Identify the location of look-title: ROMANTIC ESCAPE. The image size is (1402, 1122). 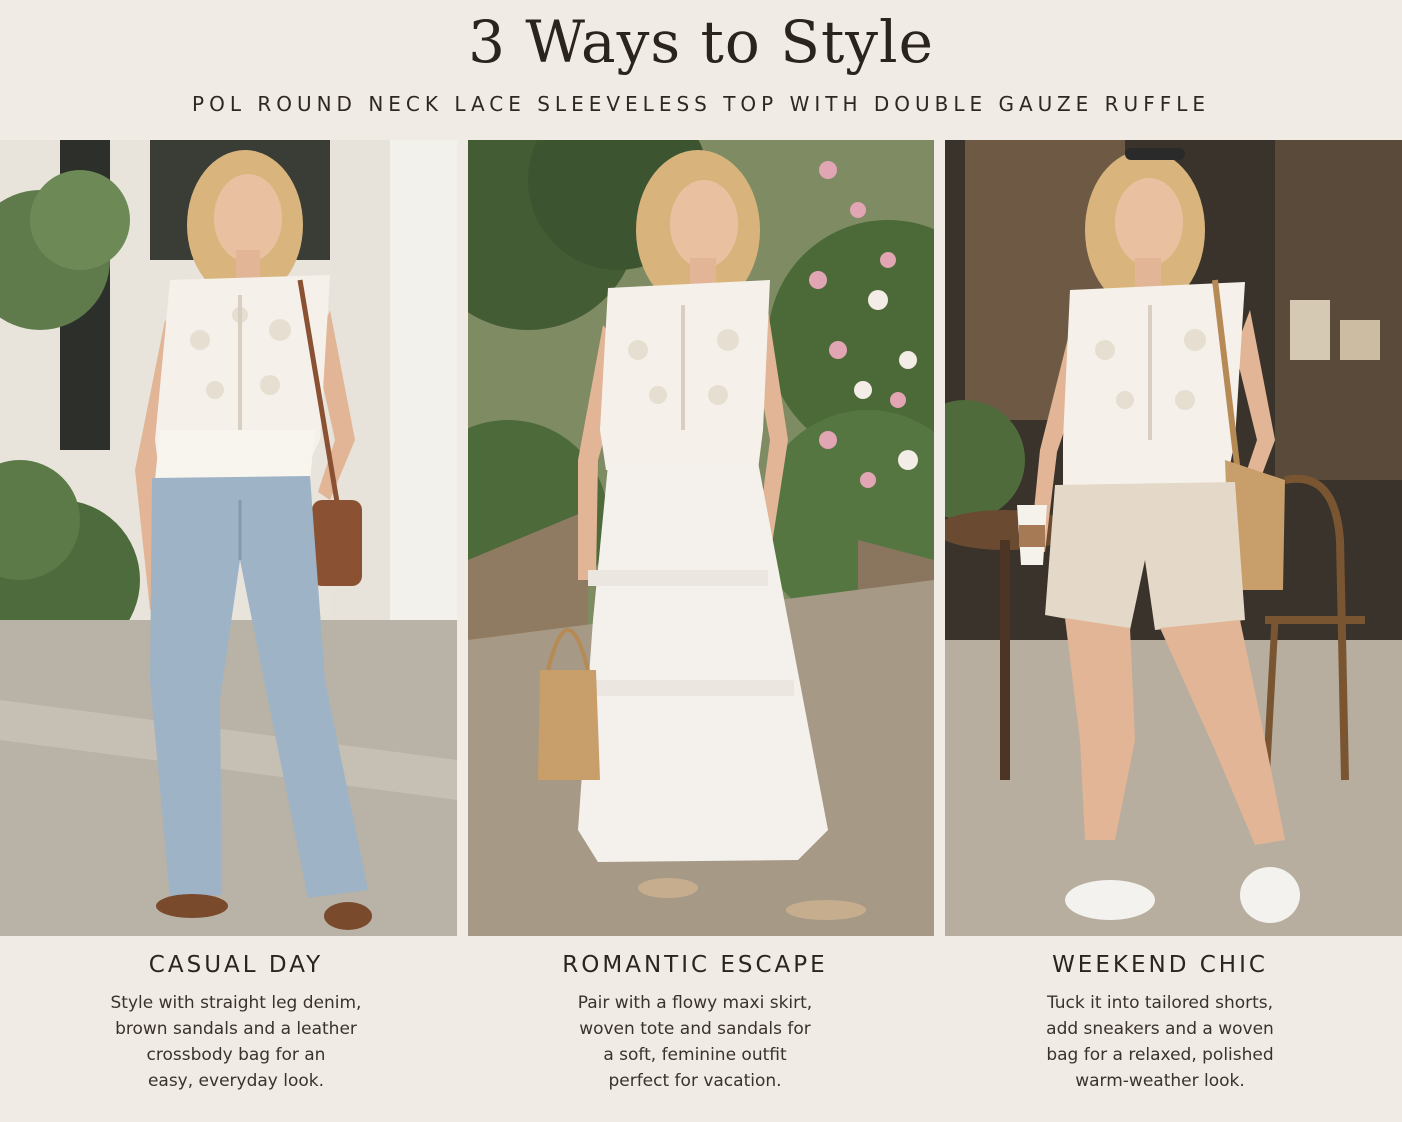
(695, 965).